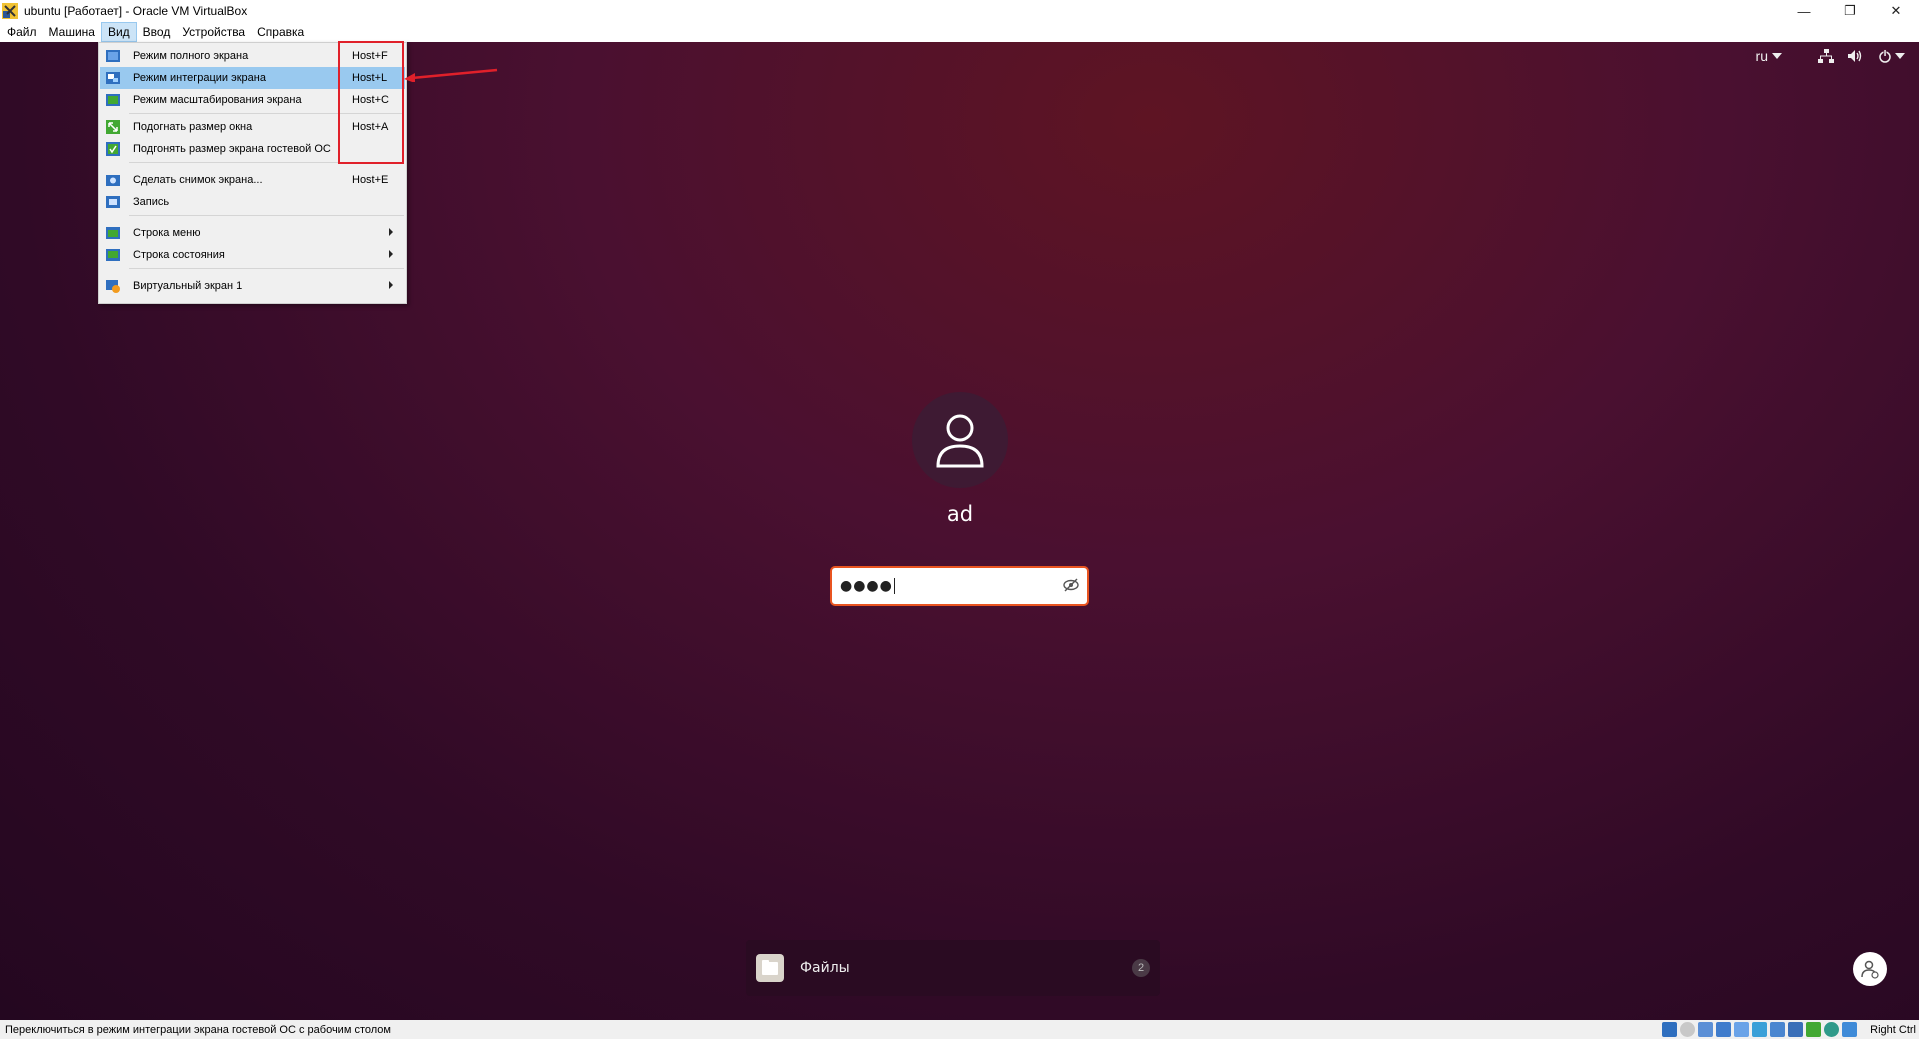 This screenshot has width=1919, height=1039. Describe the element at coordinates (1723, 1029) in the screenshot. I see `network-adapter-icon` at that location.